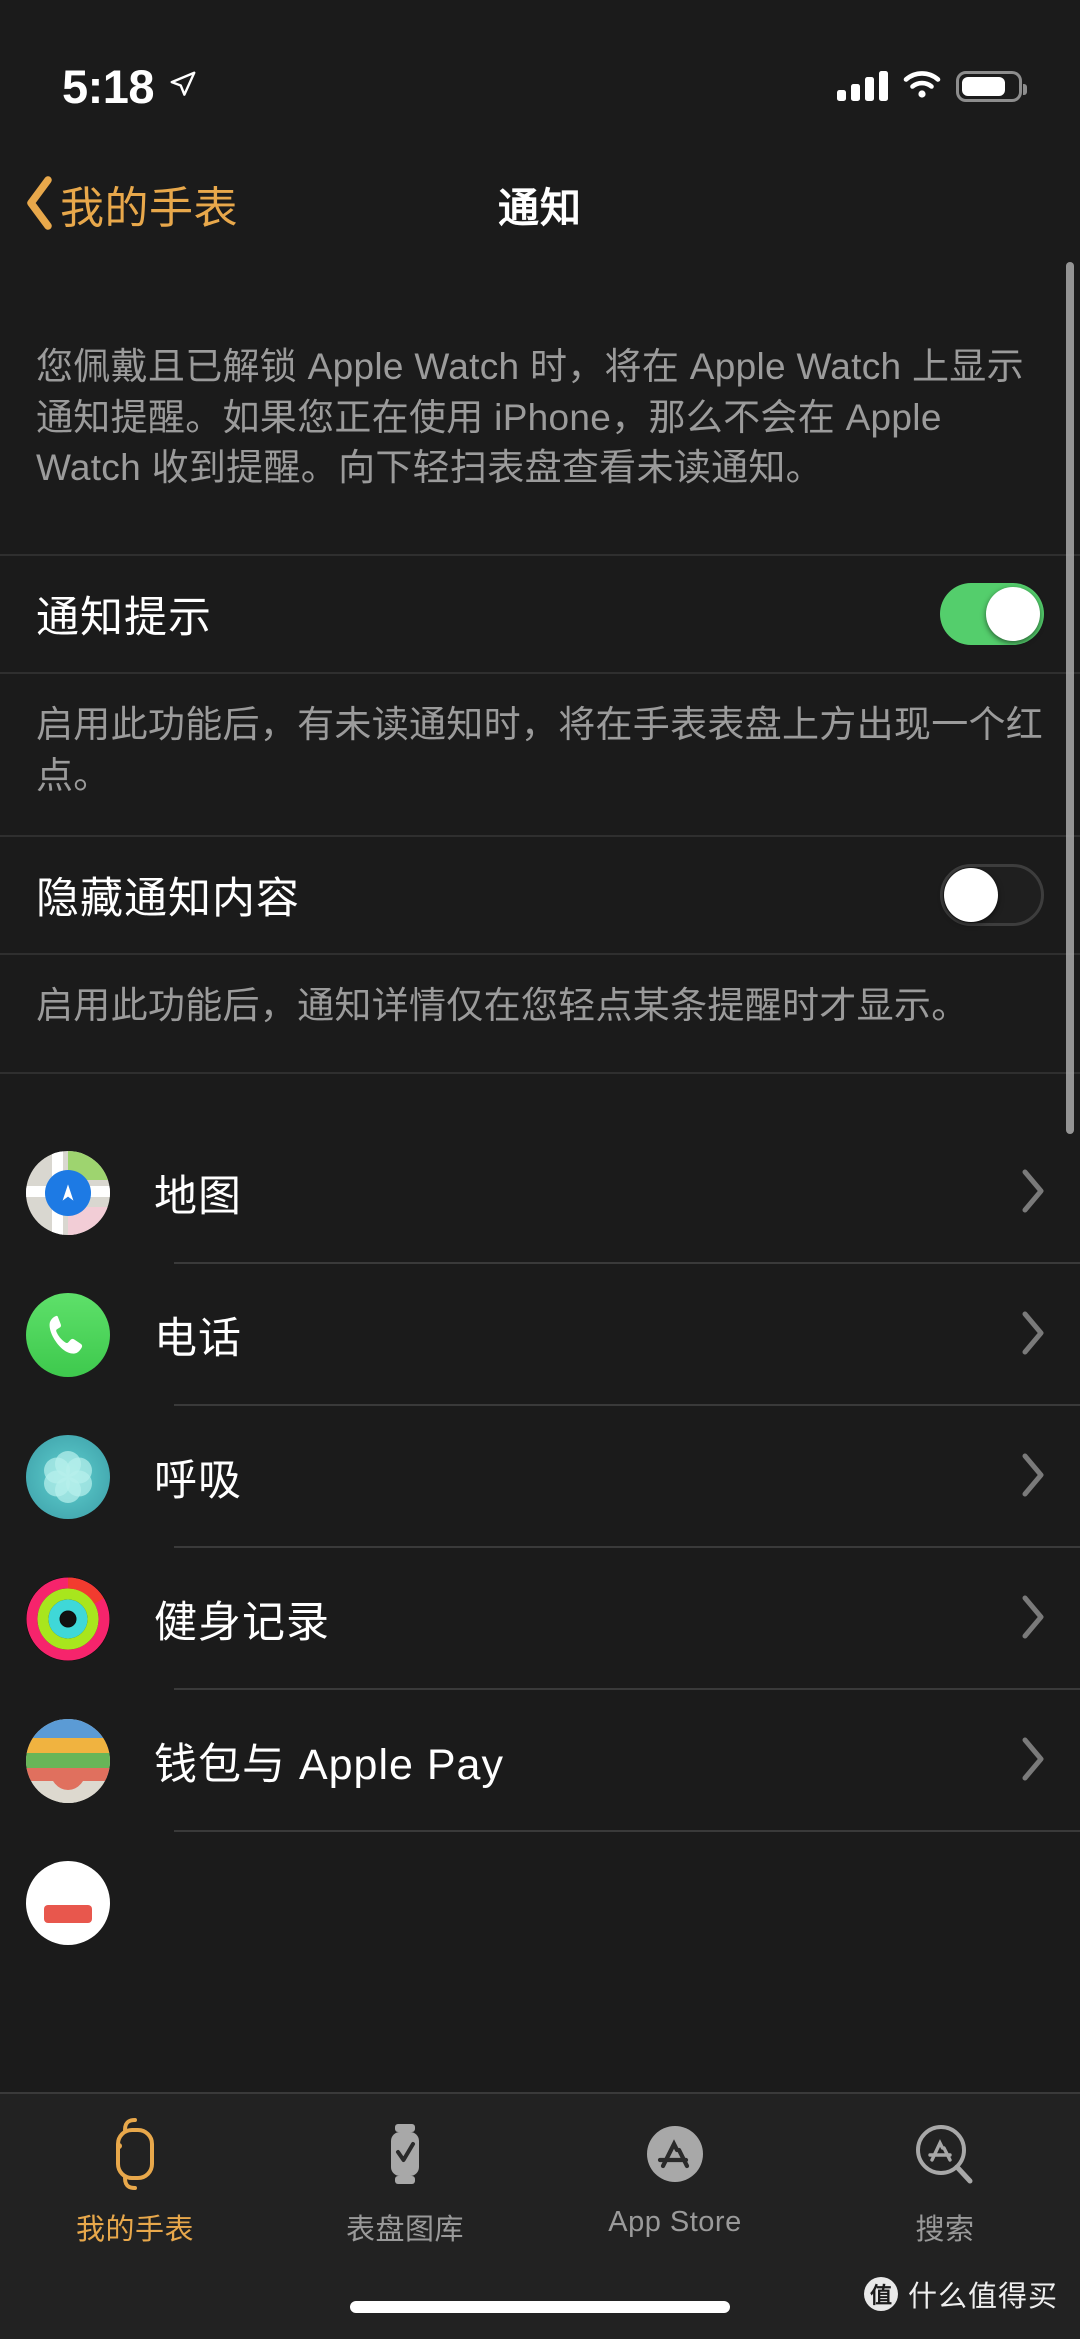  I want to click on app-name: 健身记录, so click(242, 1623).